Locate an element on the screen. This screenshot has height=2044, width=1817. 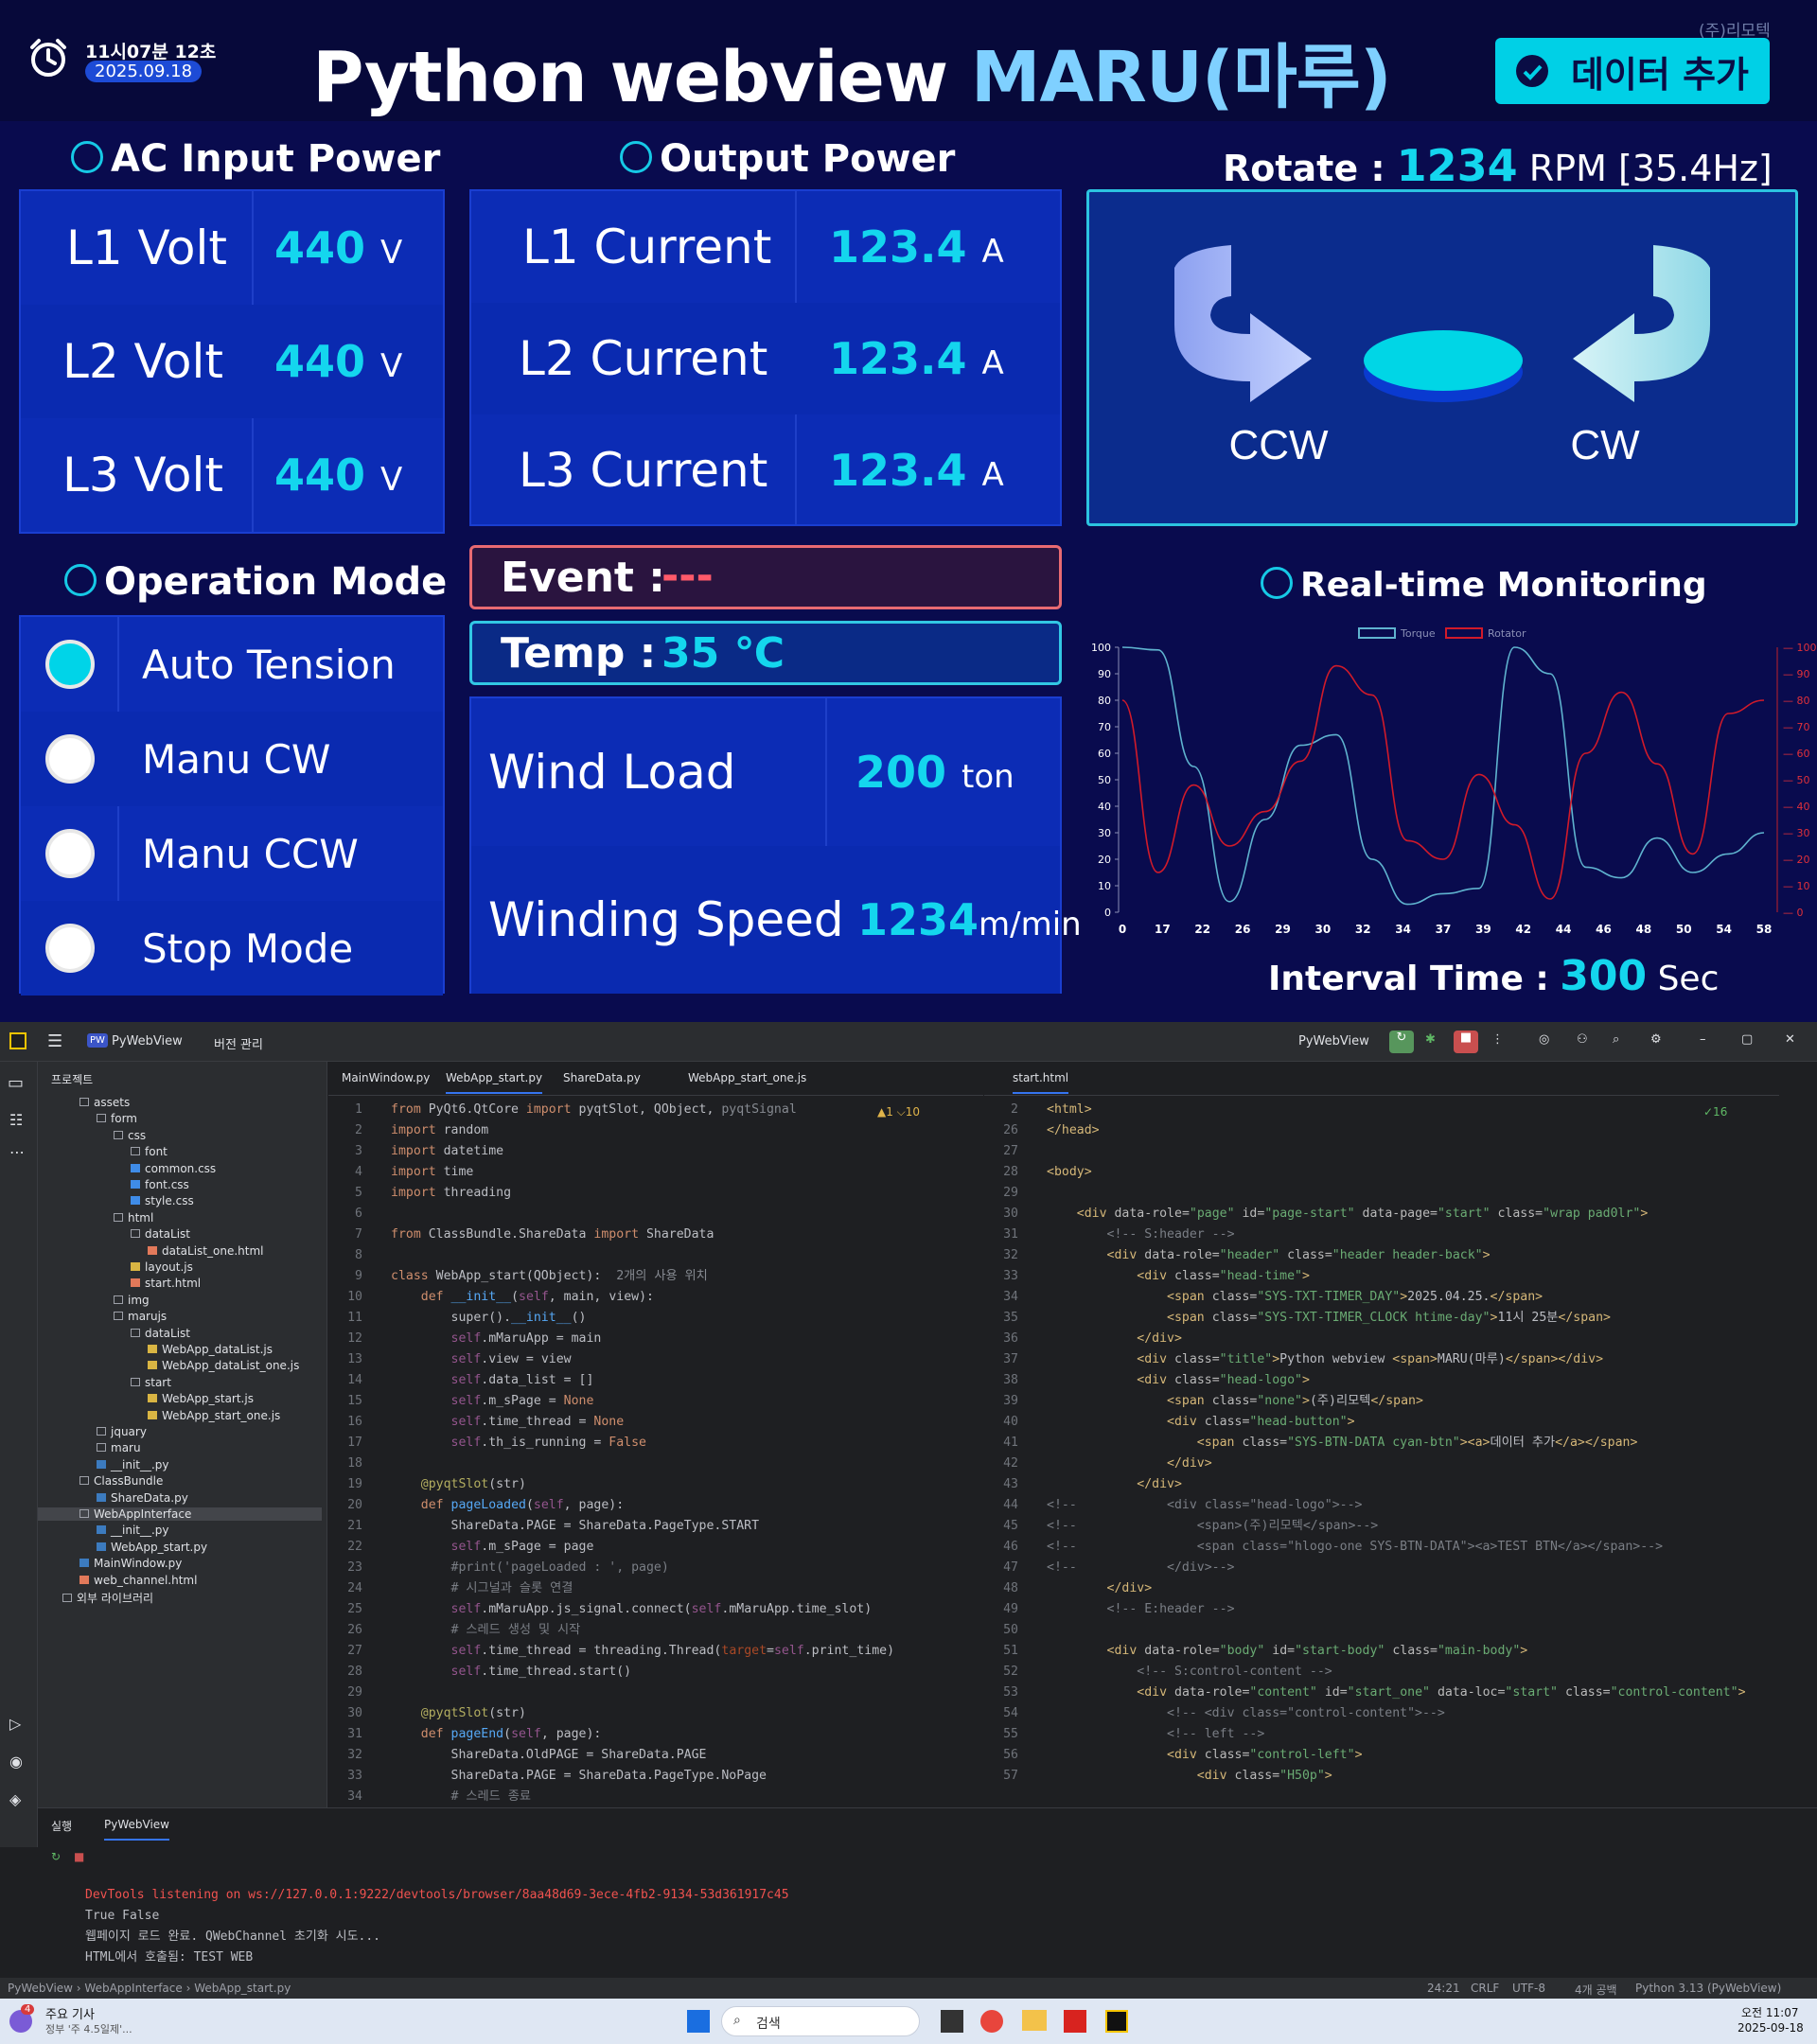
rerun-small-icon: ↻ is located at coordinates (56, 1856).